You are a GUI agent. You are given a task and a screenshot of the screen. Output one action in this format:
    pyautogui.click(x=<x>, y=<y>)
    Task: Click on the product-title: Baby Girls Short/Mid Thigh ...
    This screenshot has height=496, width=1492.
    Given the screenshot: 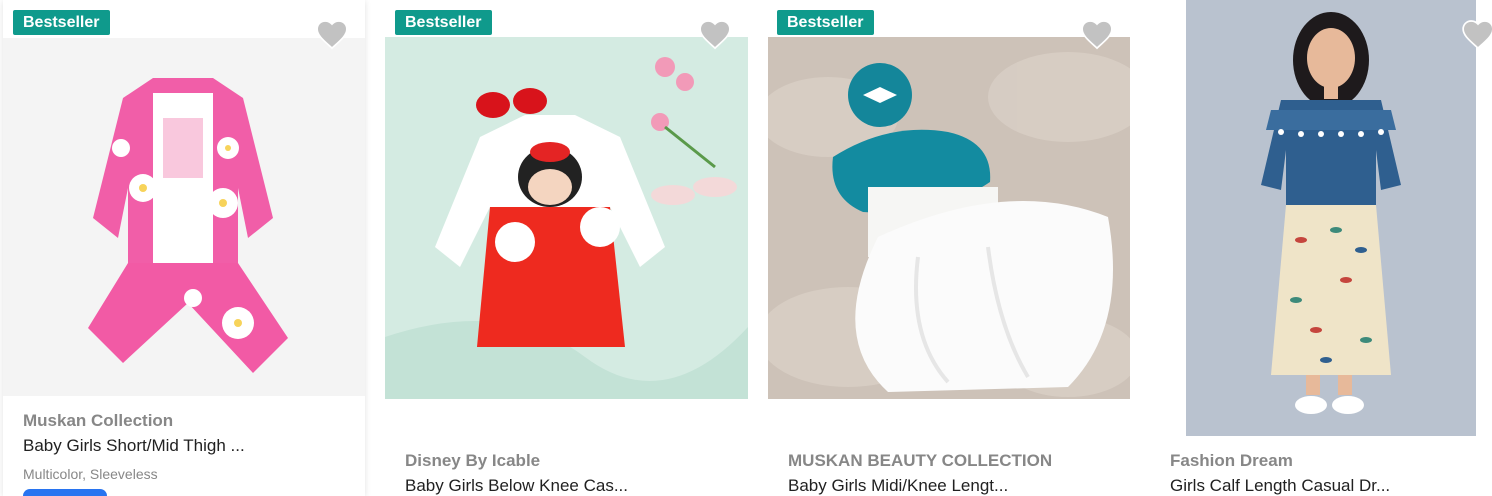 What is the action you would take?
    pyautogui.click(x=134, y=446)
    